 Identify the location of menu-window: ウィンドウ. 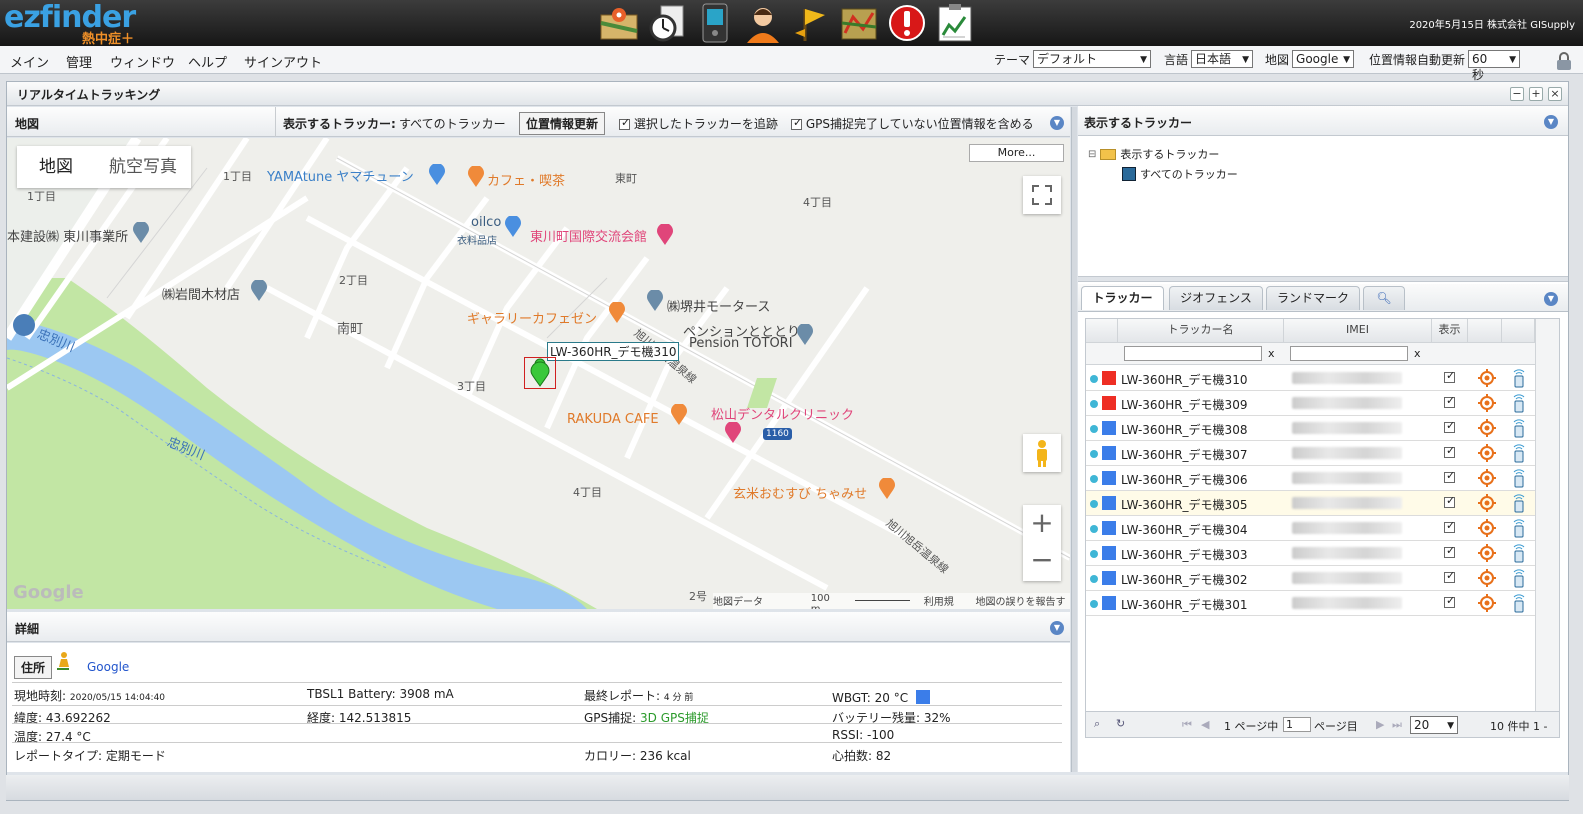
(142, 61).